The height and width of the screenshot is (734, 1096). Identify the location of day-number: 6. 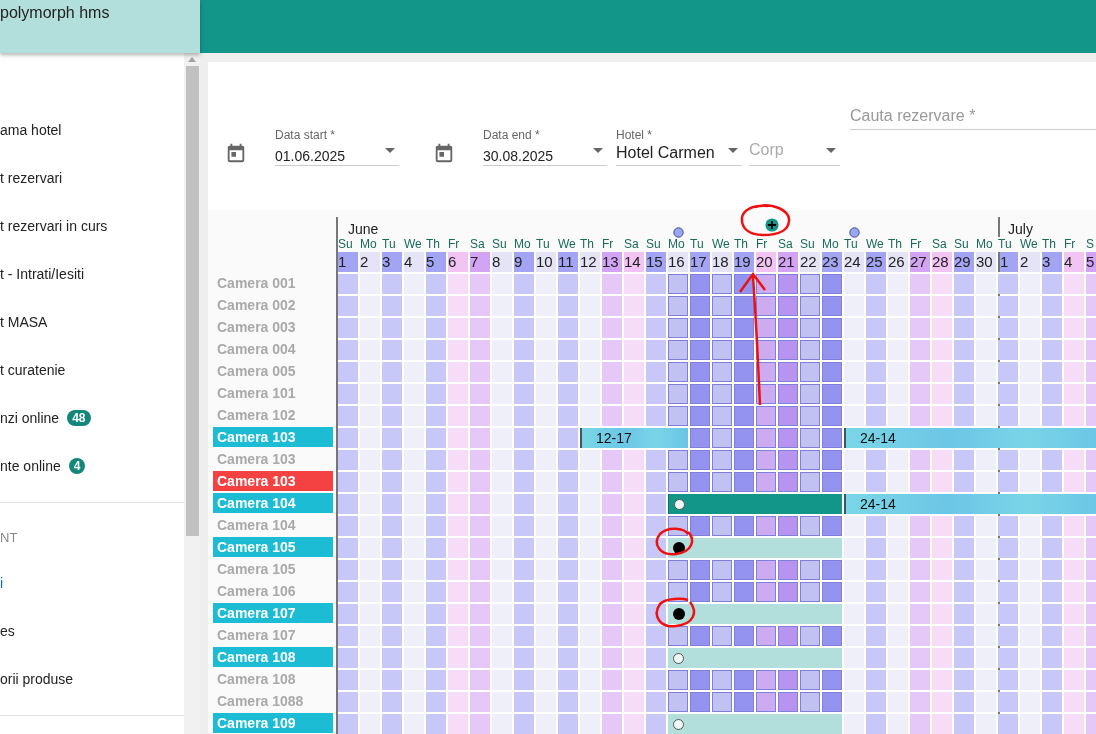
(458, 262).